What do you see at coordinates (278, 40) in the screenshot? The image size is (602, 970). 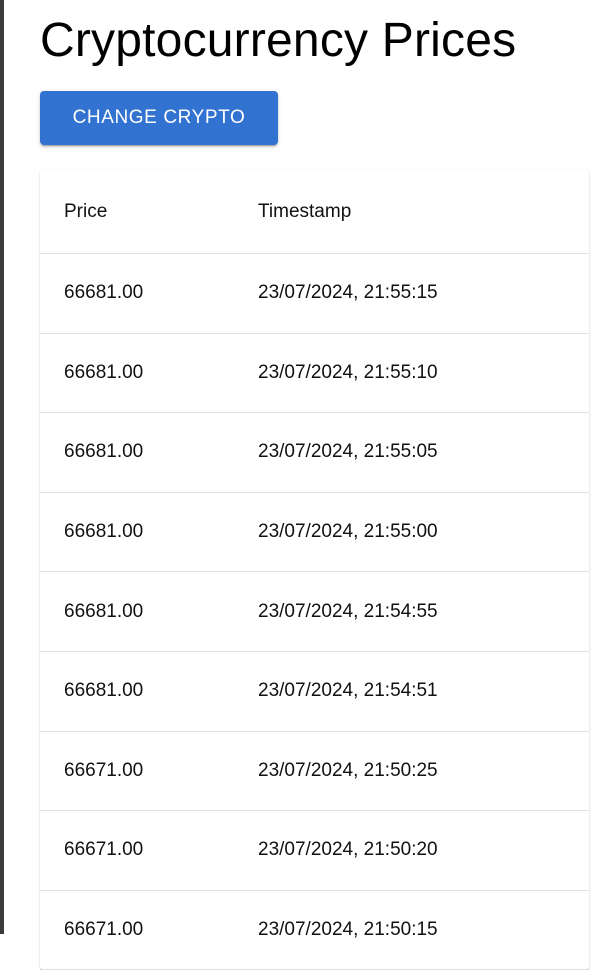 I see `page-title: Cryptocurrency Prices` at bounding box center [278, 40].